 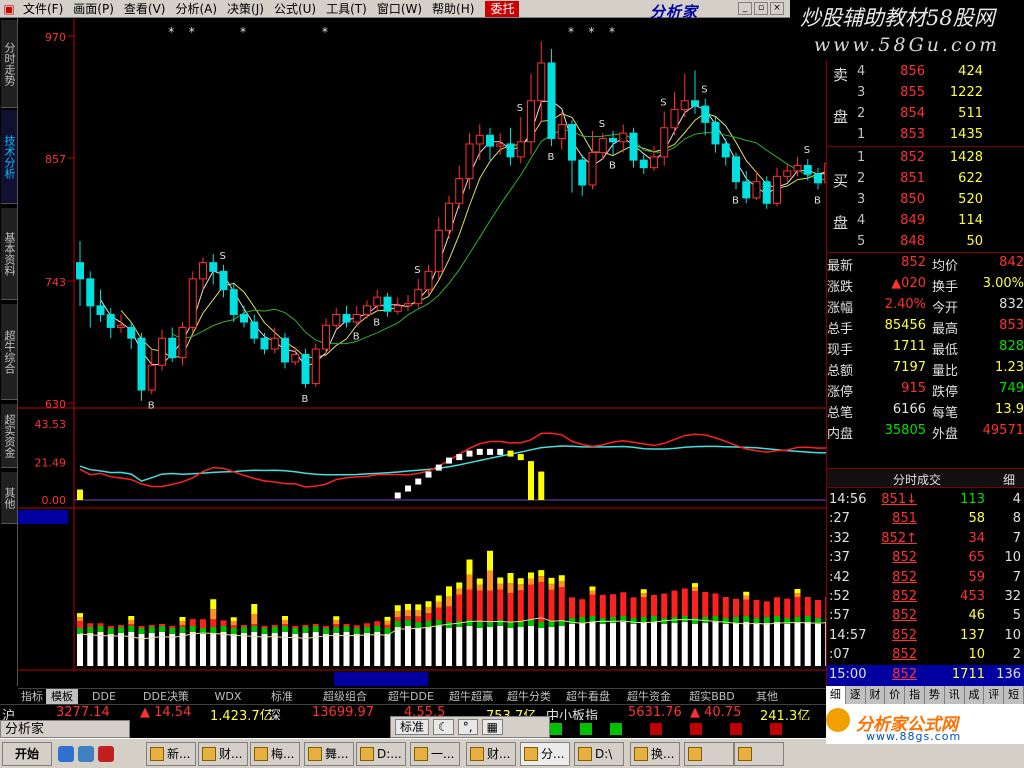 What do you see at coordinates (345, 697) in the screenshot?
I see `indicator-tab-6: 超级组合` at bounding box center [345, 697].